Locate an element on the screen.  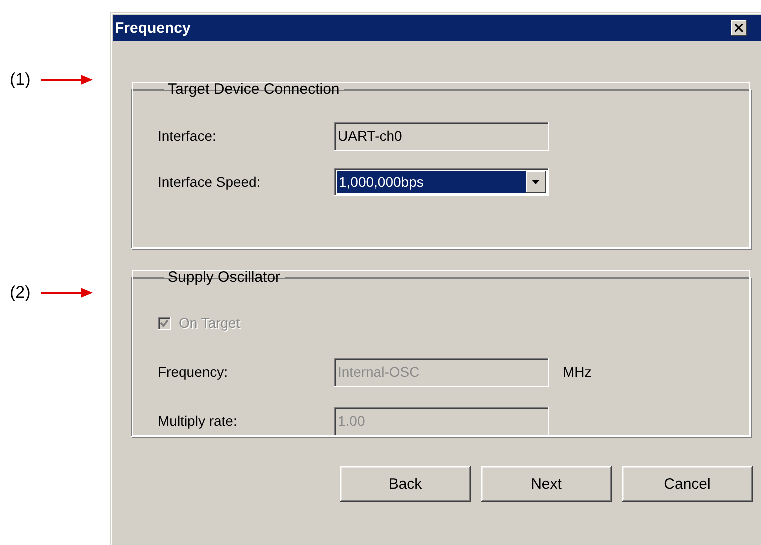
field-label: Multiply rate: is located at coordinates (198, 421).